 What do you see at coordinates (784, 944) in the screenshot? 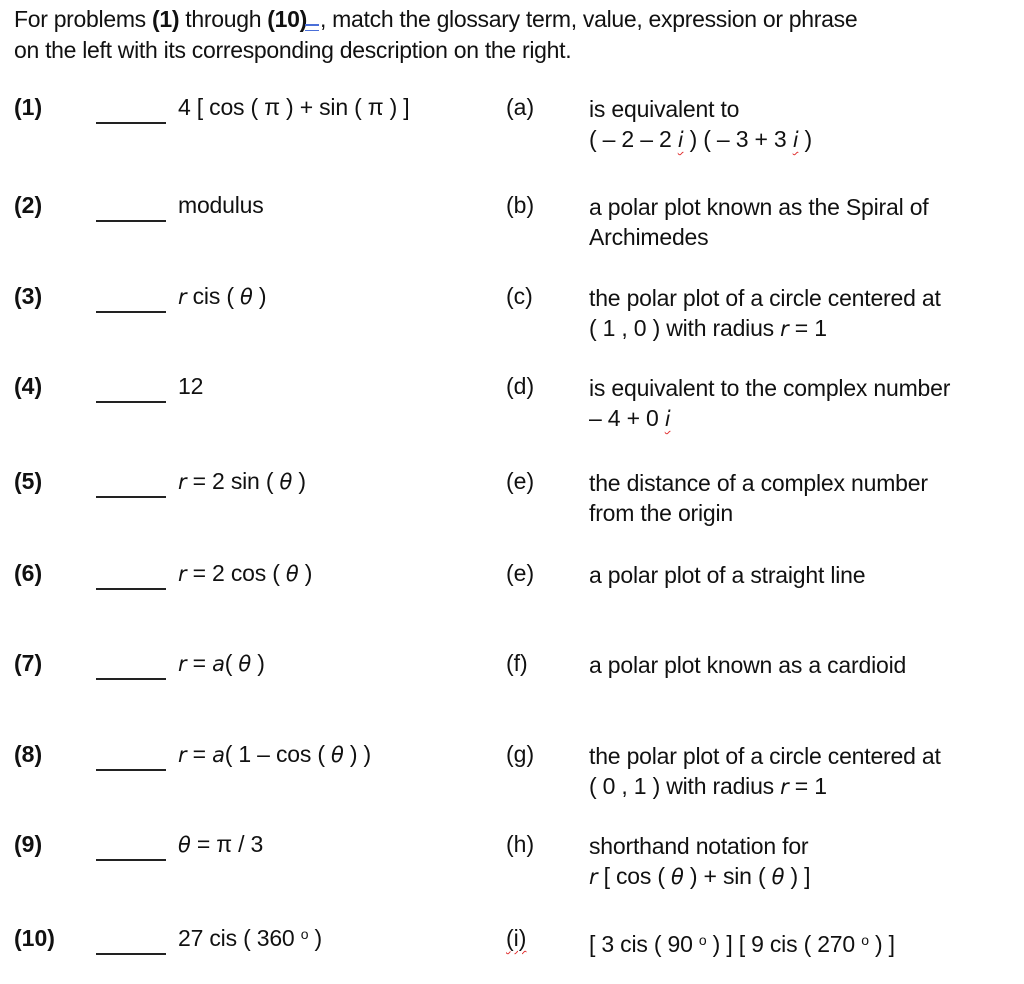
I see `expr-part: ) ] [ 9 cis ( 270` at bounding box center [784, 944].